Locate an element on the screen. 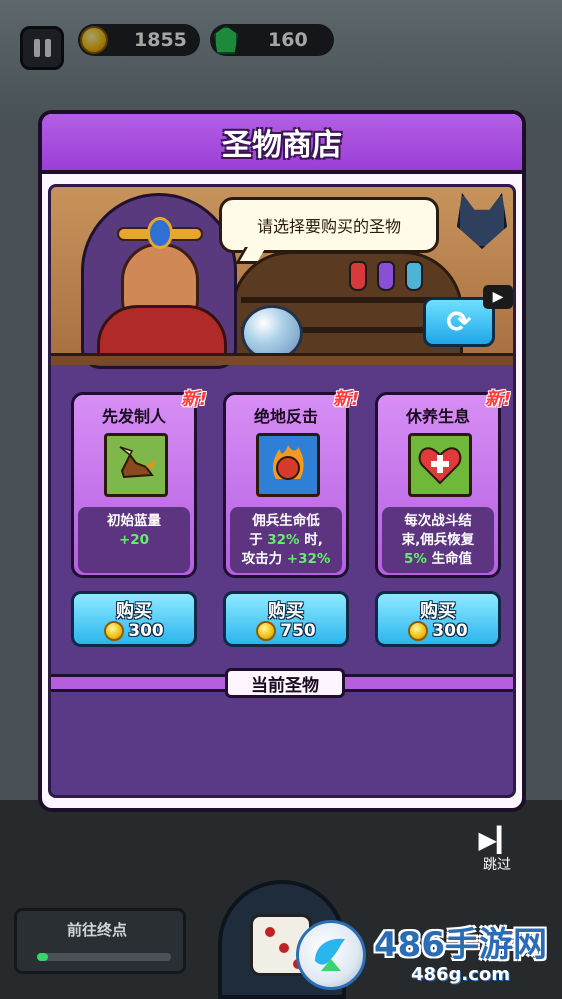 Image resolution: width=562 pixels, height=999 pixels. watermark-title: 486手游网 is located at coordinates (460, 944).